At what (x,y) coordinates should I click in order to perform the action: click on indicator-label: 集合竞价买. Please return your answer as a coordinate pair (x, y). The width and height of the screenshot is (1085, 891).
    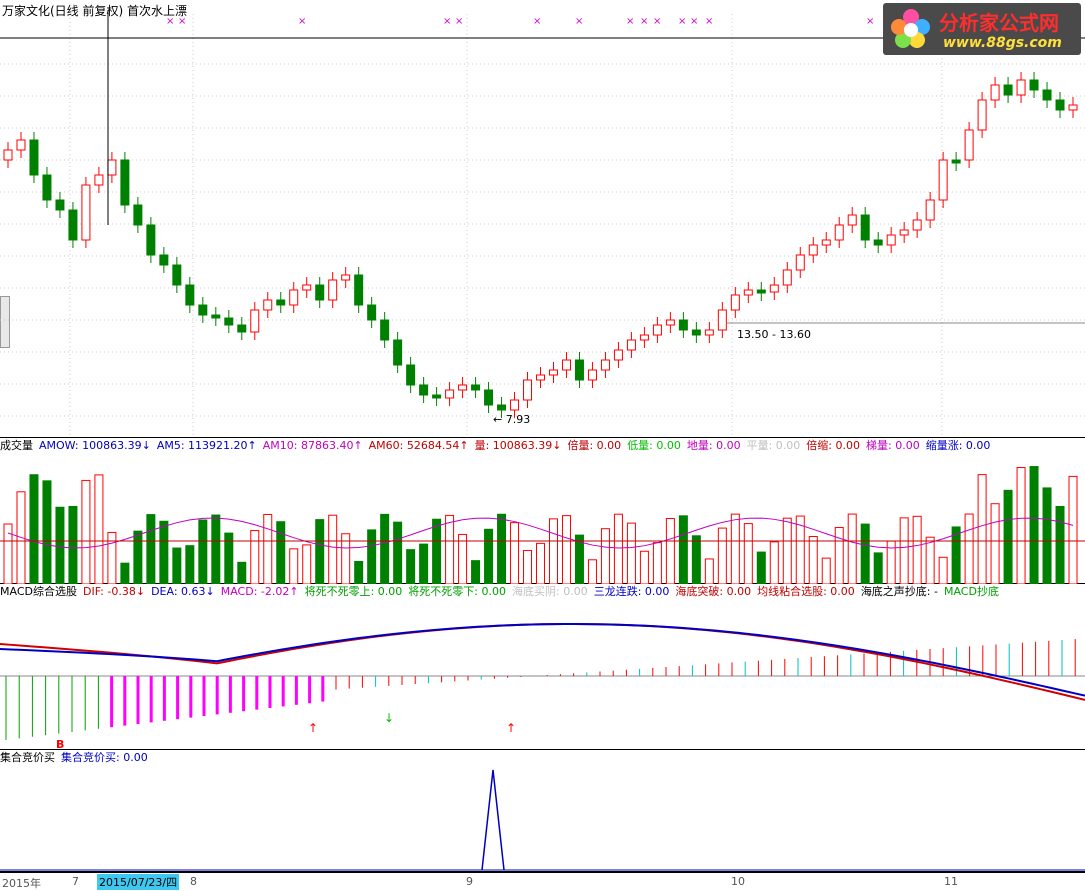
    Looking at the image, I should click on (27, 757).